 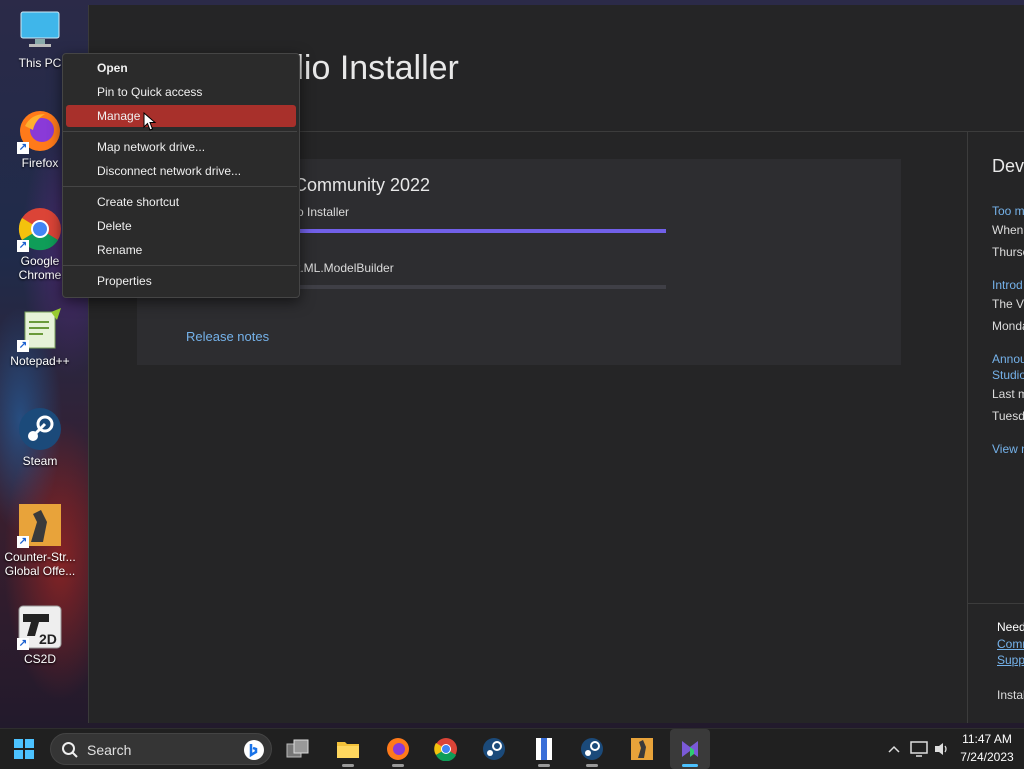 I want to click on menu-item-rename: Rename, so click(x=181, y=250).